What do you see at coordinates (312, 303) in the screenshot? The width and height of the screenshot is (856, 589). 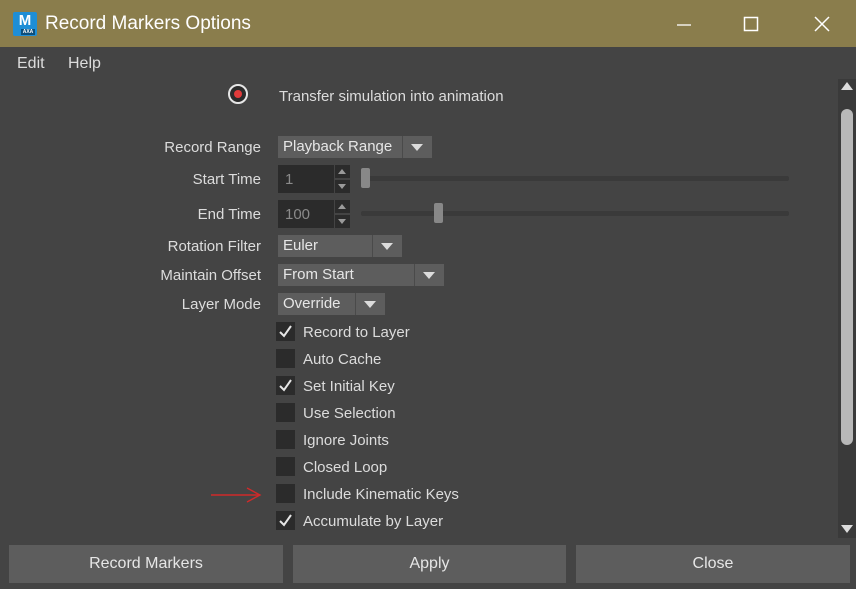 I see `layer-mode-value: Override` at bounding box center [312, 303].